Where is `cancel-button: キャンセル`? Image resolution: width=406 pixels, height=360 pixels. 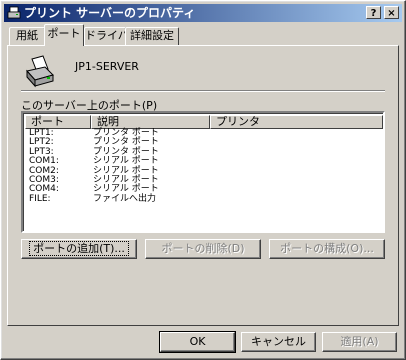 cancel-button: キャンセル is located at coordinates (278, 342).